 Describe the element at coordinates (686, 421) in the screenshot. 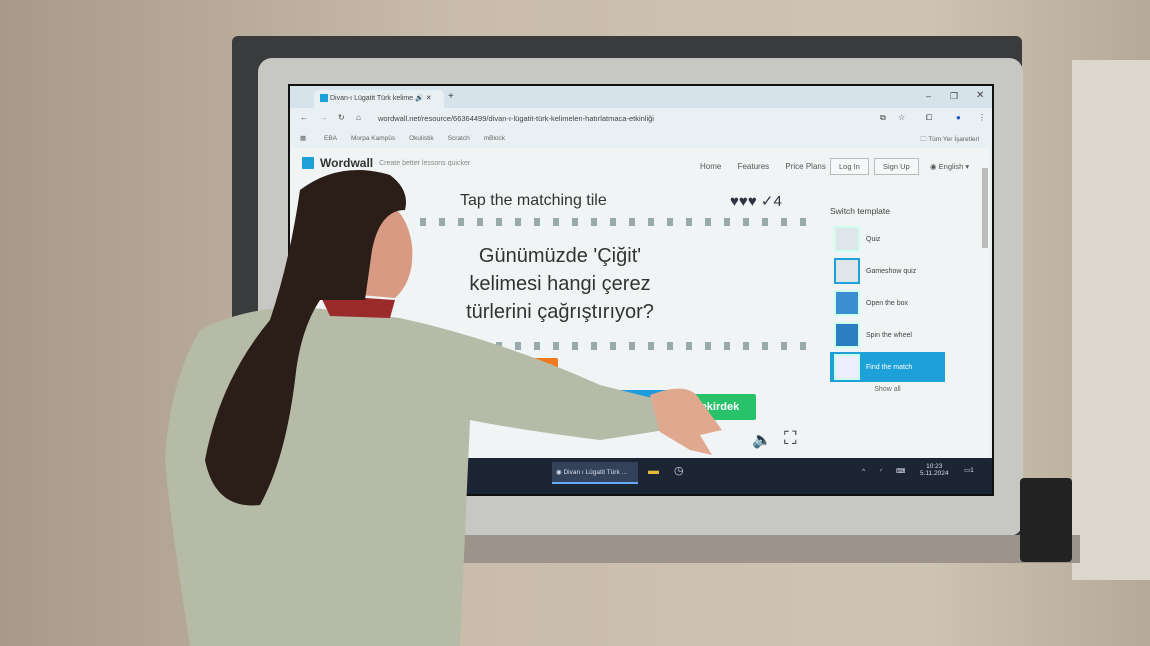

I see `student-hand` at that location.